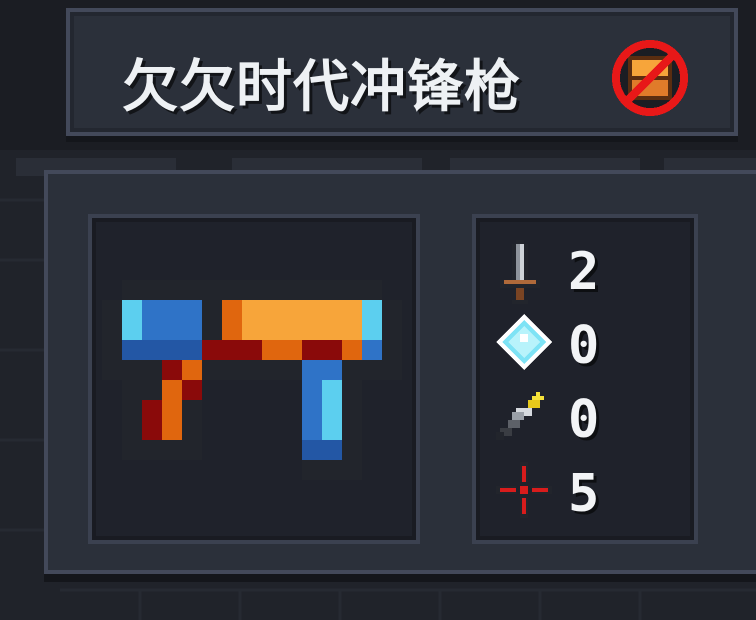 Image resolution: width=756 pixels, height=620 pixels. What do you see at coordinates (321, 87) in the screenshot?
I see `weapon-name: 欠欠时代冲锋枪` at bounding box center [321, 87].